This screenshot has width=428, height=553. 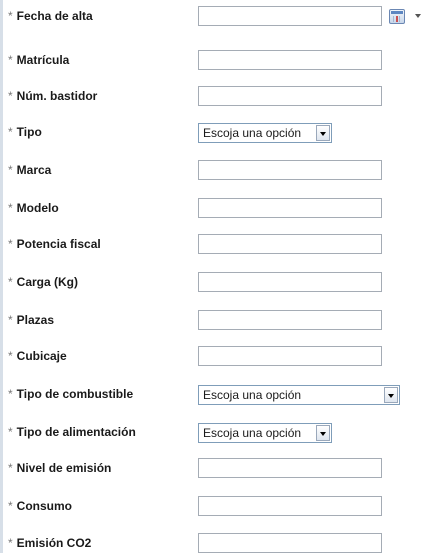 I want to click on field-label-potencia-fiscal: * Potencia fiscal, so click(x=54, y=244).